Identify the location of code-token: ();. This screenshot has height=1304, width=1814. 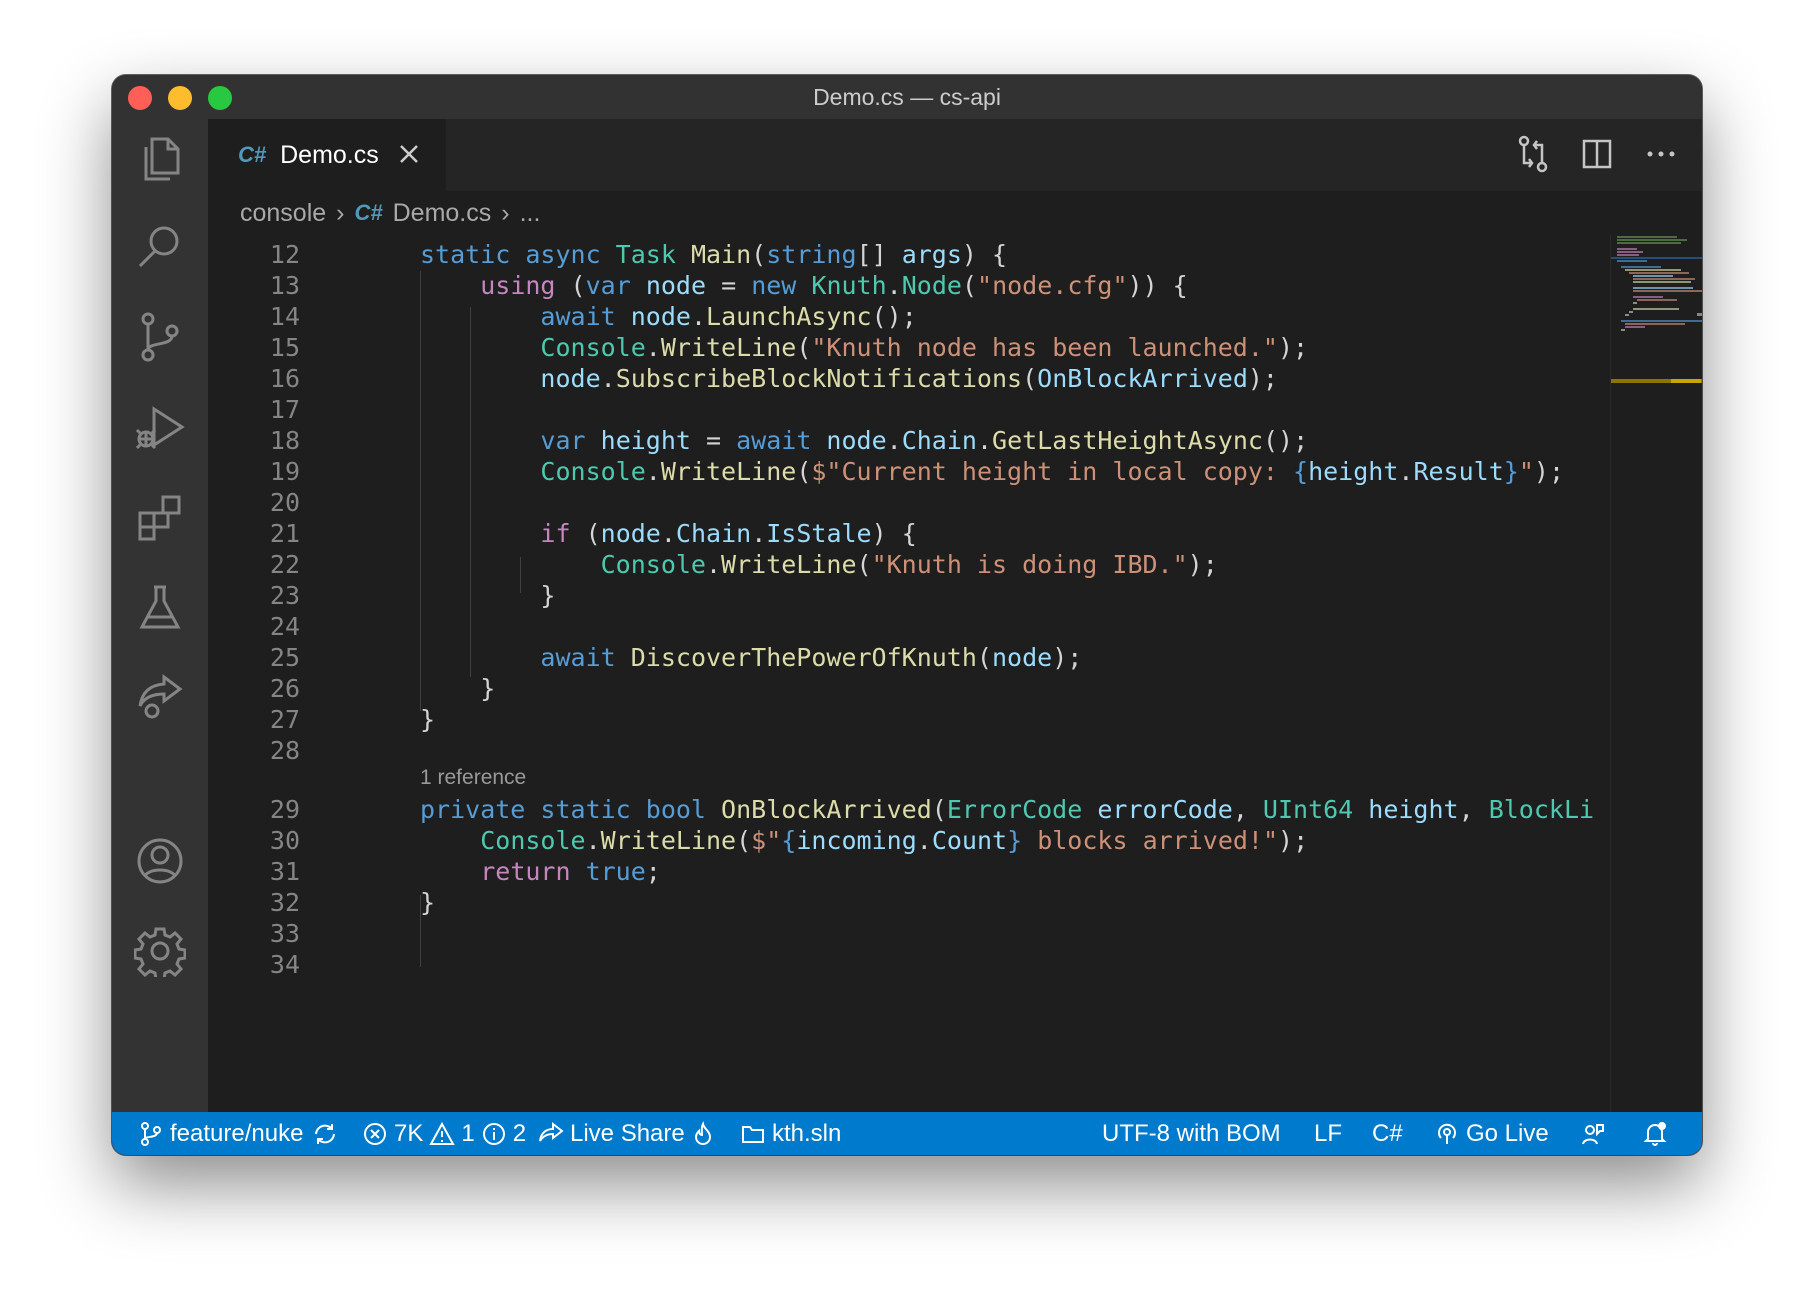
(1285, 440).